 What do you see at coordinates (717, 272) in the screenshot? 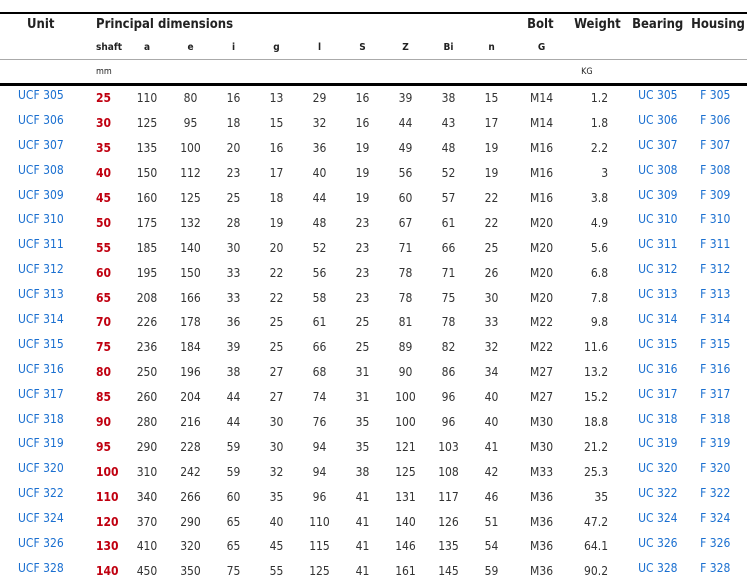
I see `cell-housing: F 312` at bounding box center [717, 272].